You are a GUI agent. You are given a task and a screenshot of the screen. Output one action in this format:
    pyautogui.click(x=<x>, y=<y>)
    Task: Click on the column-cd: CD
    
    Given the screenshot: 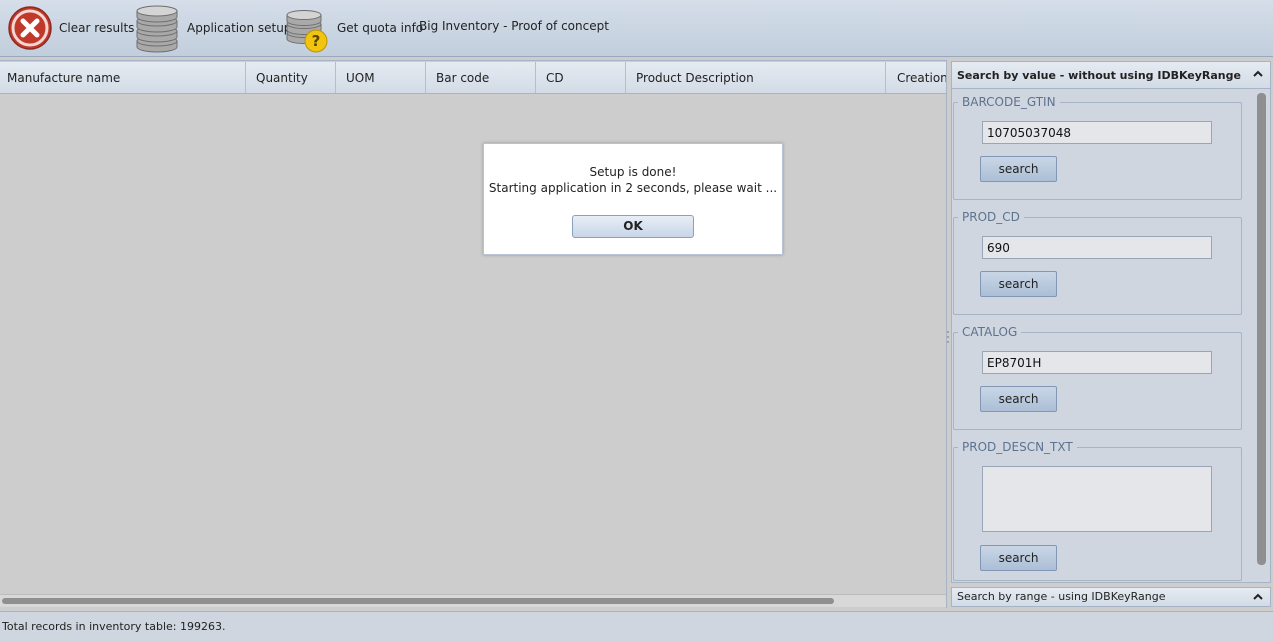 What is the action you would take?
    pyautogui.click(x=581, y=77)
    